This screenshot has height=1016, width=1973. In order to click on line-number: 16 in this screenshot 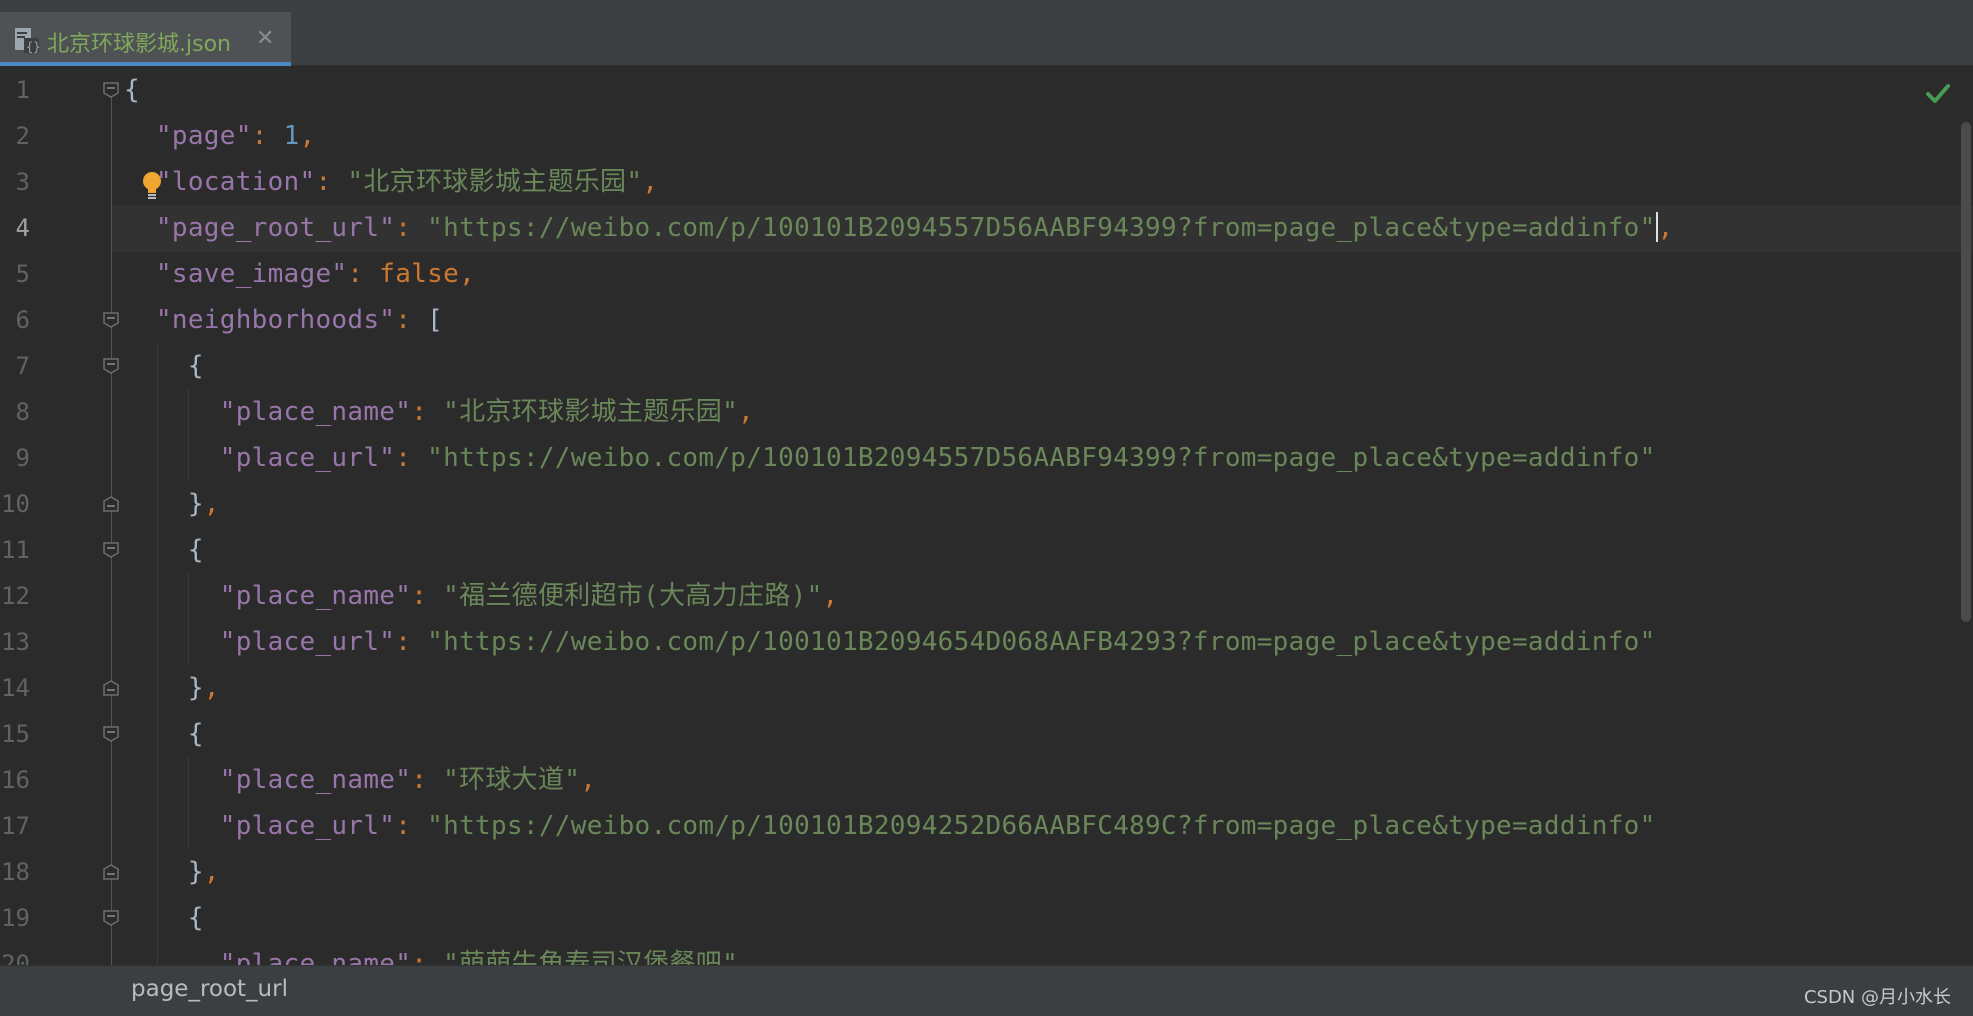, I will do `click(15, 780)`.